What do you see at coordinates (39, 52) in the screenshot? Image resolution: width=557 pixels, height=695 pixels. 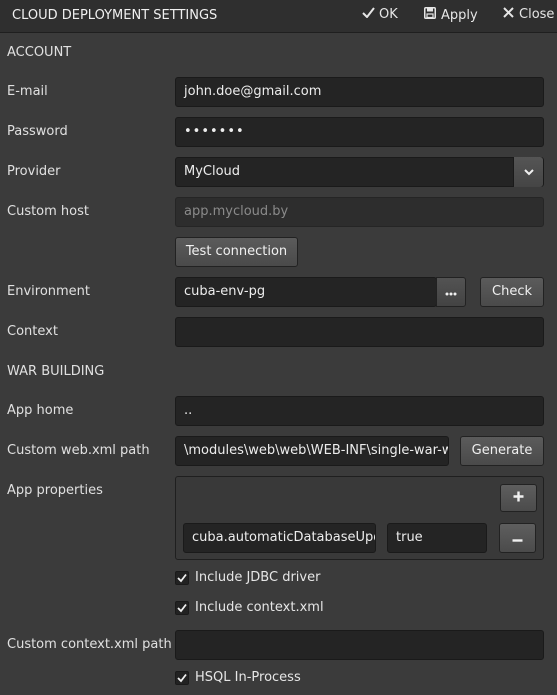 I see `account-section-title: ACCOUNT` at bounding box center [39, 52].